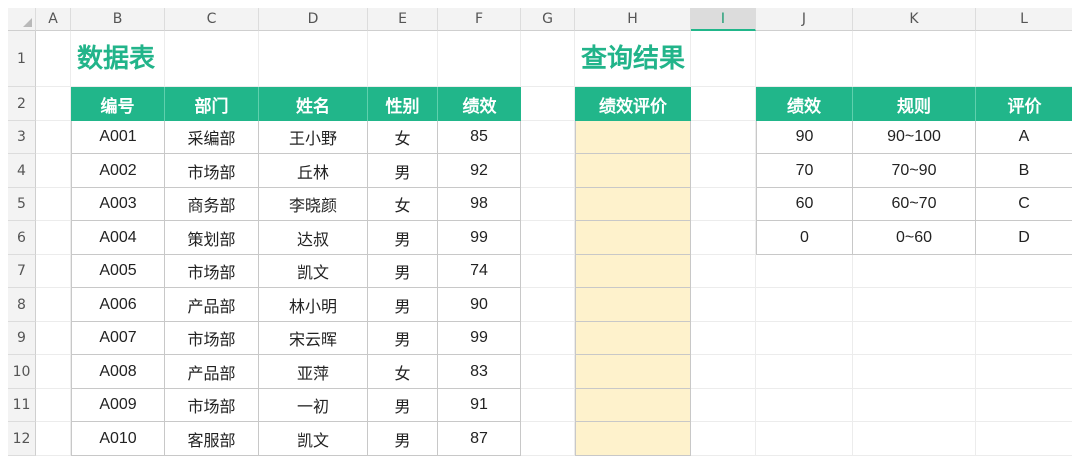 The width and height of the screenshot is (1080, 465). What do you see at coordinates (1024, 19) in the screenshot?
I see `column-header-l: L` at bounding box center [1024, 19].